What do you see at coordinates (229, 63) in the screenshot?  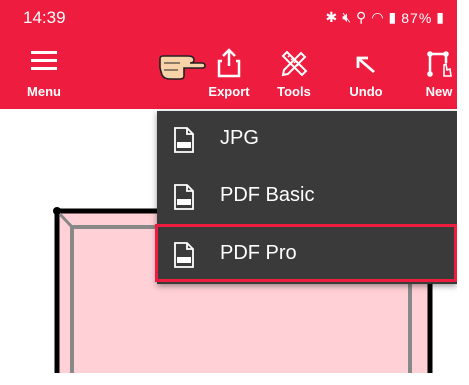 I see `share-export-icon` at bounding box center [229, 63].